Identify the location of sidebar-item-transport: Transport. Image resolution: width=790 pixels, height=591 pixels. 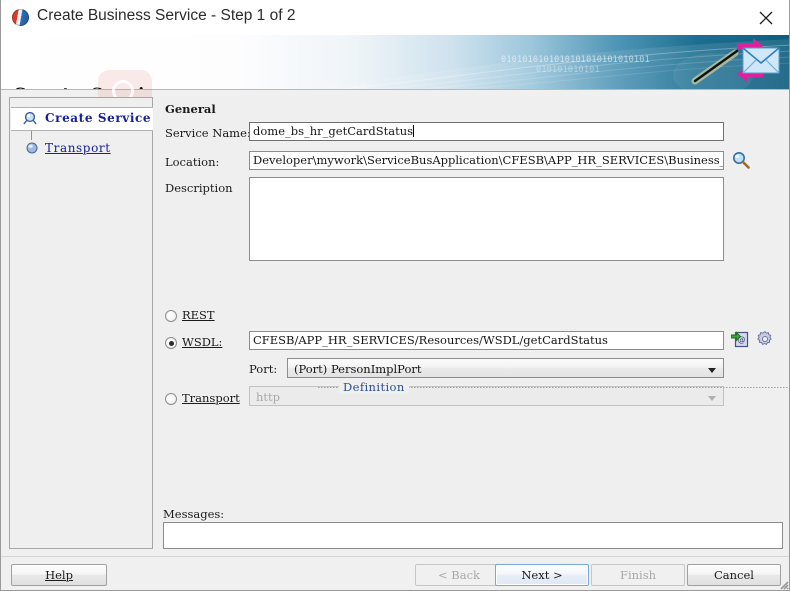
(82, 149).